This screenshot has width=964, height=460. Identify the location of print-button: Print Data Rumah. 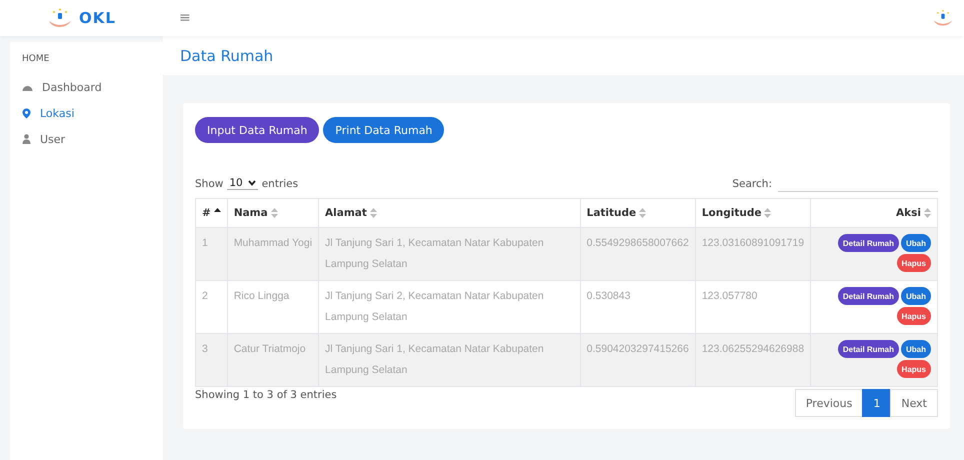
(383, 130).